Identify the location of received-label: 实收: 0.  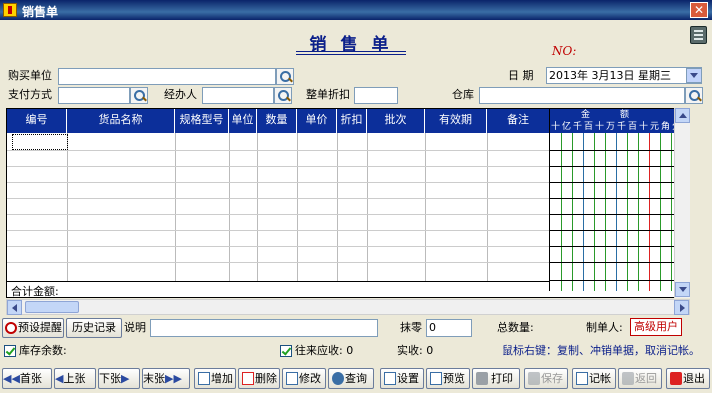
(415, 350).